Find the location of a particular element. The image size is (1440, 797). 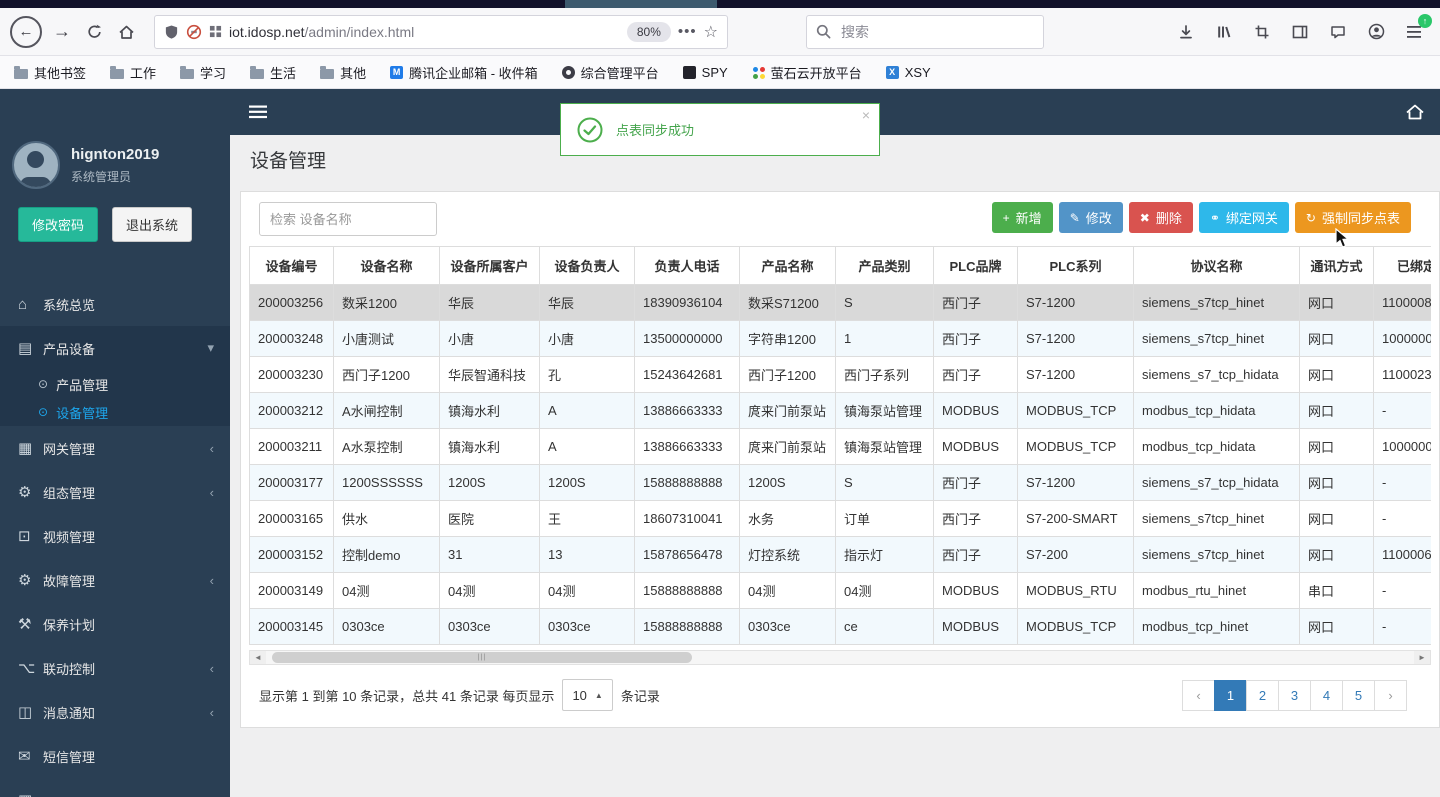

column-header: 产品类别 is located at coordinates (884, 265).